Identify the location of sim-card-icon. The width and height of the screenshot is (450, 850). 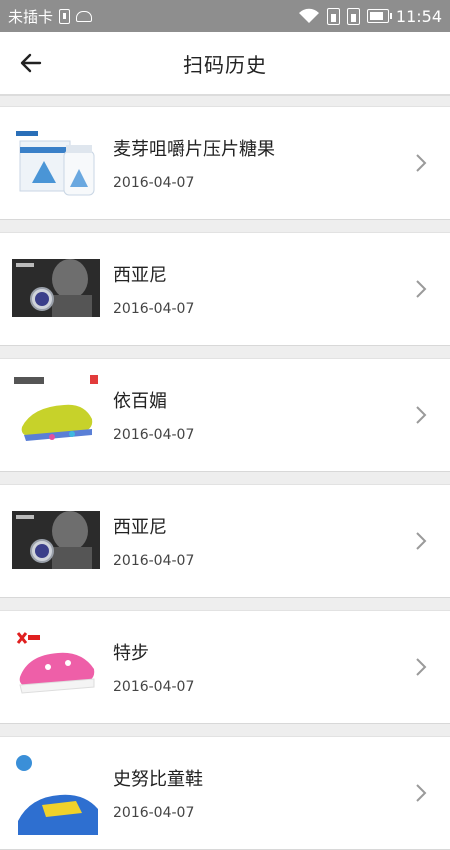
(65, 16).